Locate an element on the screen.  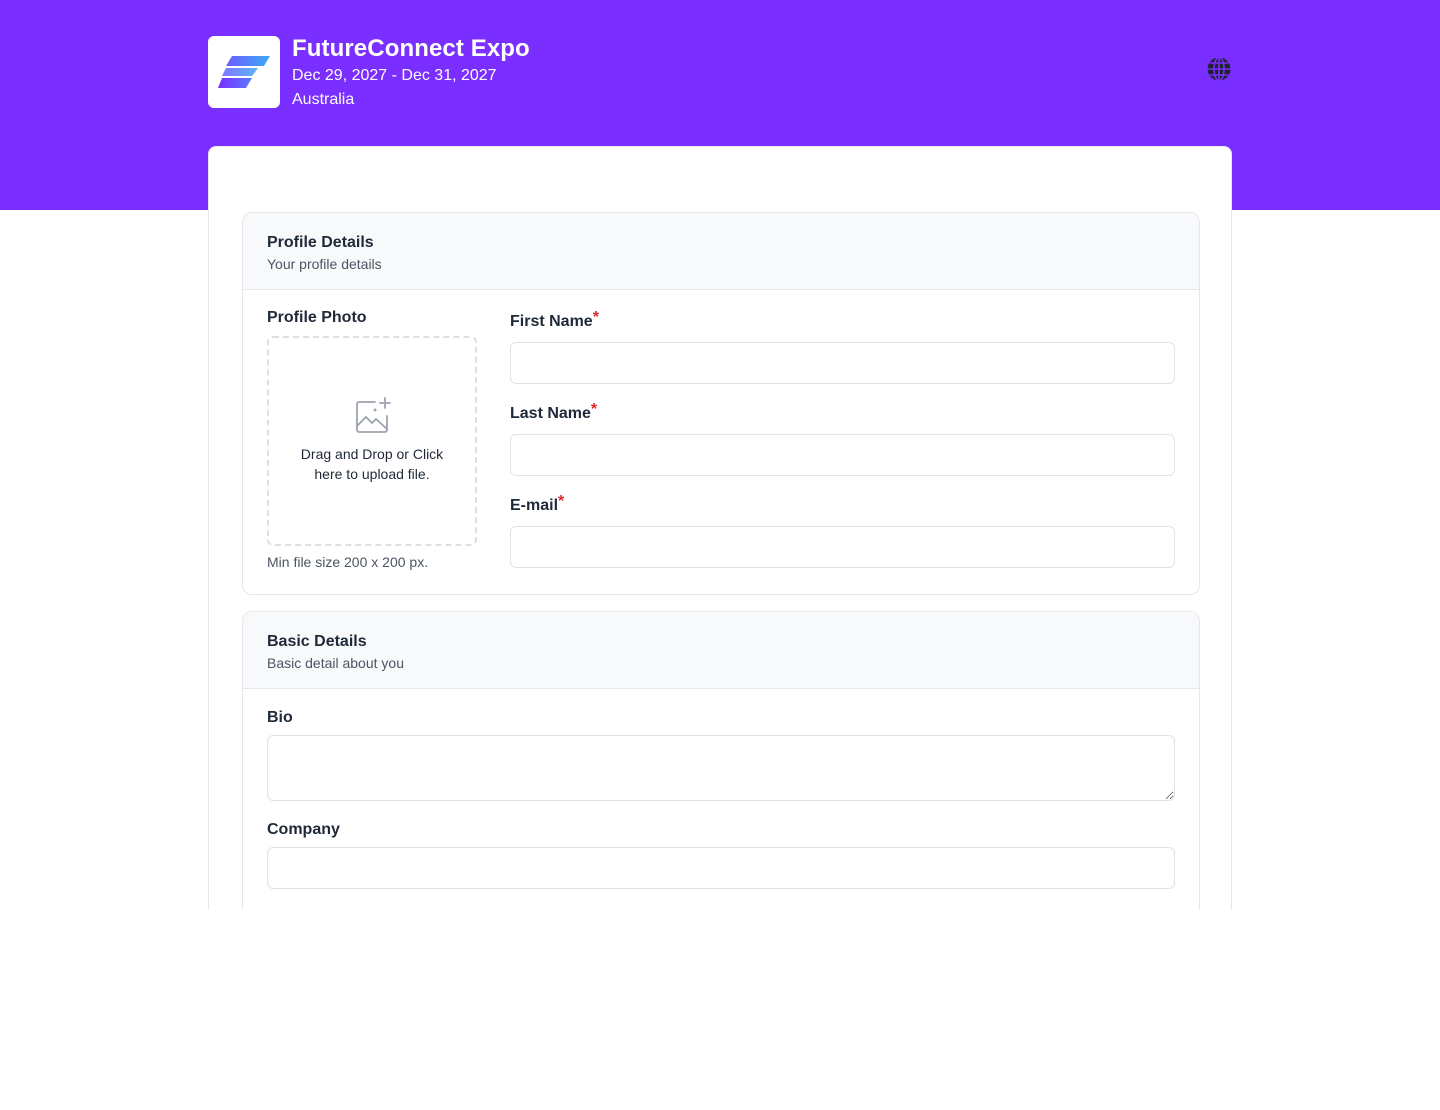
last-name-label: Last Name* is located at coordinates (842, 412).